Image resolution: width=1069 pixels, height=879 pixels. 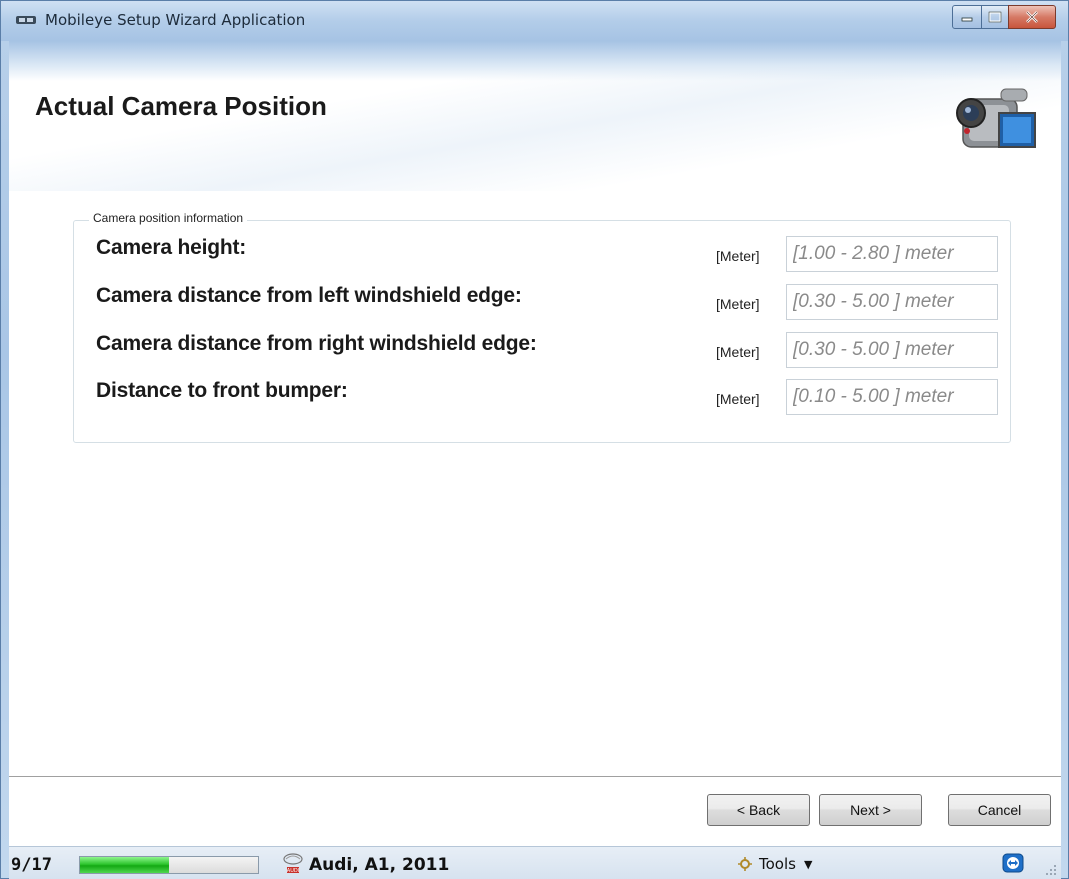 I want to click on maximize-icon, so click(x=995, y=17).